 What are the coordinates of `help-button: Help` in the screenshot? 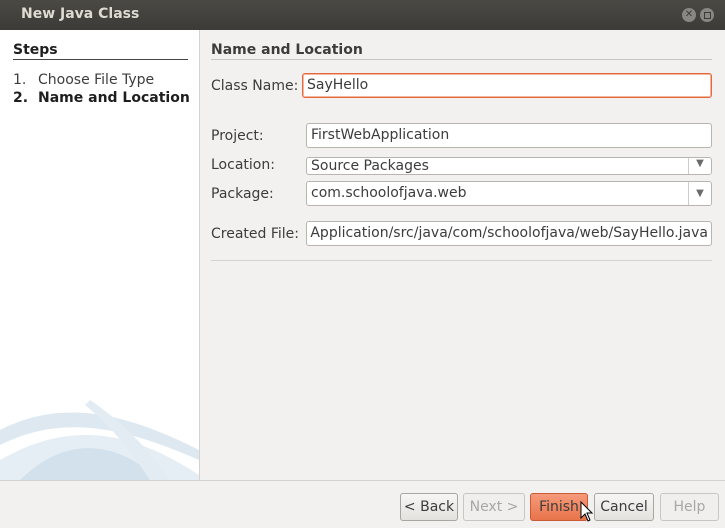 It's located at (689, 507).